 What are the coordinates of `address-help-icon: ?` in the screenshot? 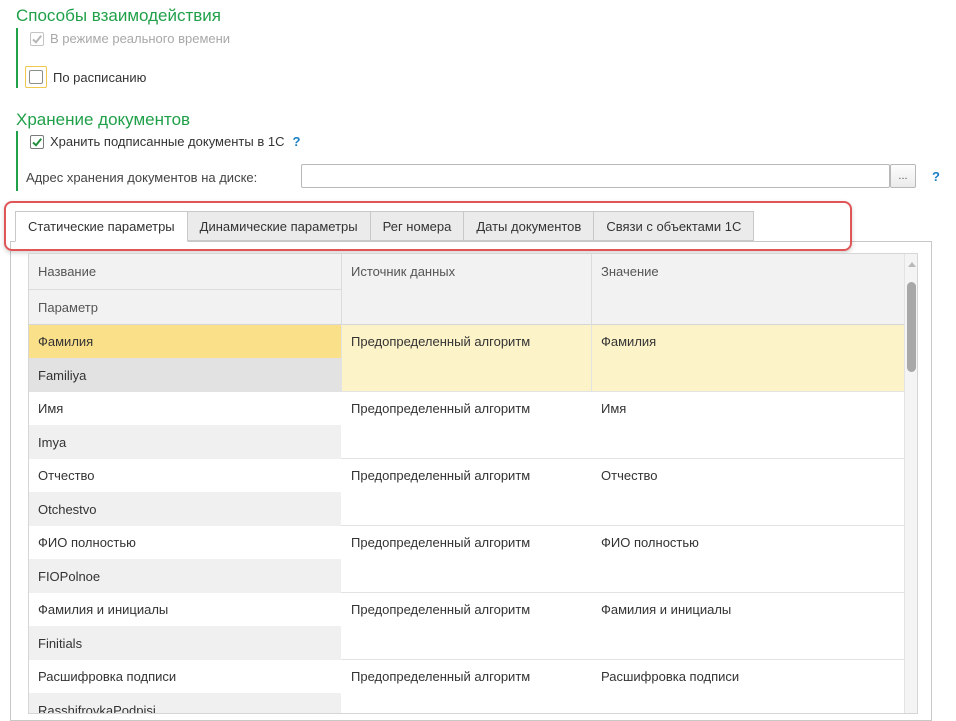 It's located at (936, 176).